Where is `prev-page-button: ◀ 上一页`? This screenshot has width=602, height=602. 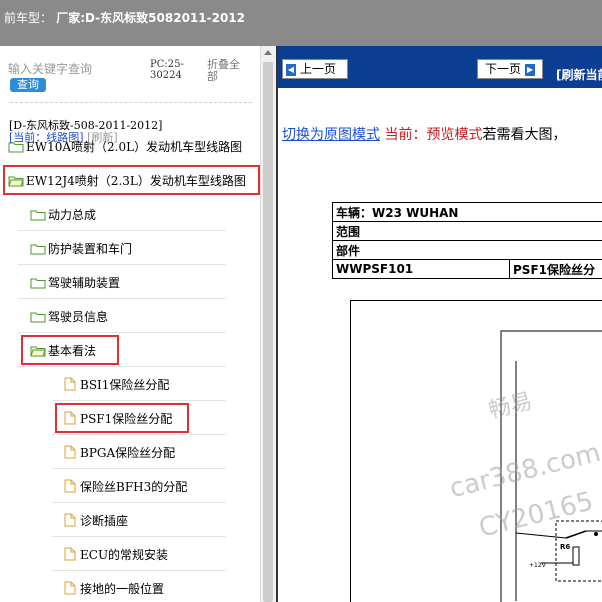
prev-page-button: ◀ 上一页 is located at coordinates (315, 69).